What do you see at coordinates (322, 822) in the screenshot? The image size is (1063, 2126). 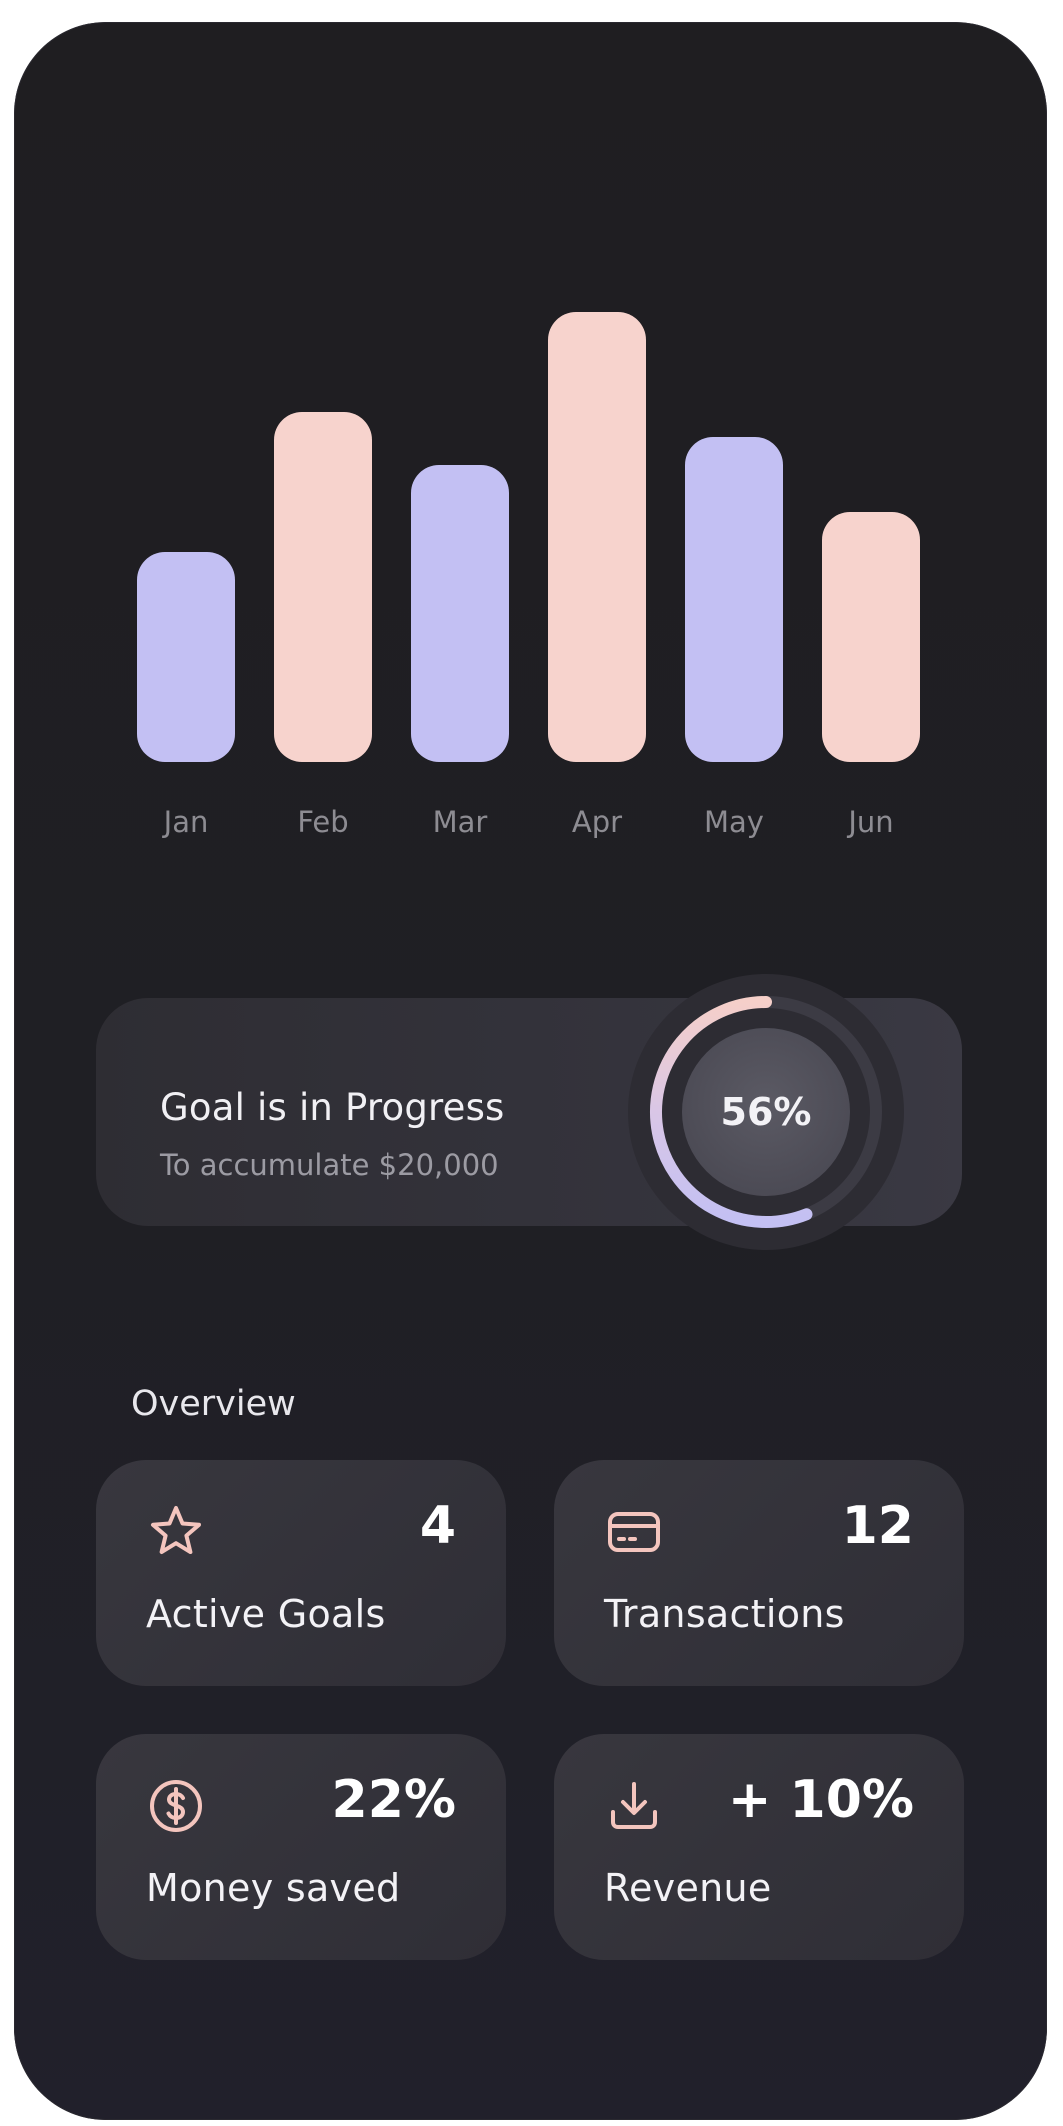 I see `x-tick-label: Feb` at bounding box center [322, 822].